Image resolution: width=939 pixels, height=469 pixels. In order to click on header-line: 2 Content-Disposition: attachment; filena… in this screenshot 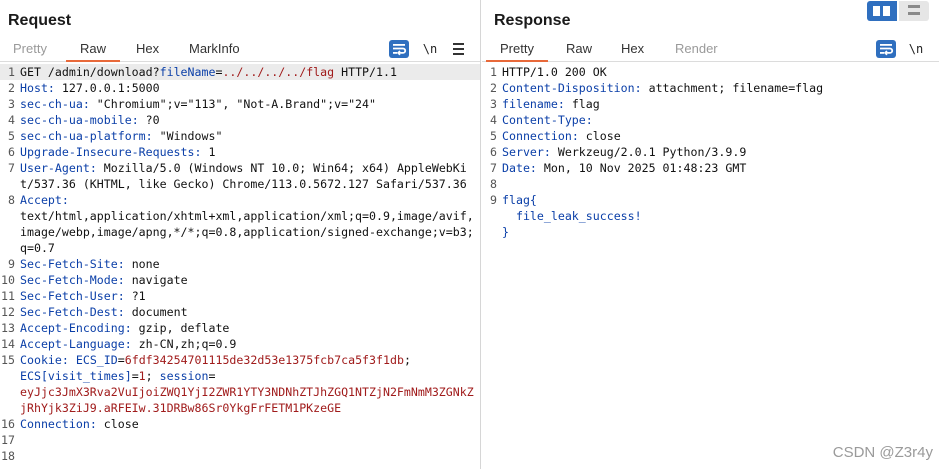, I will do `click(657, 88)`.